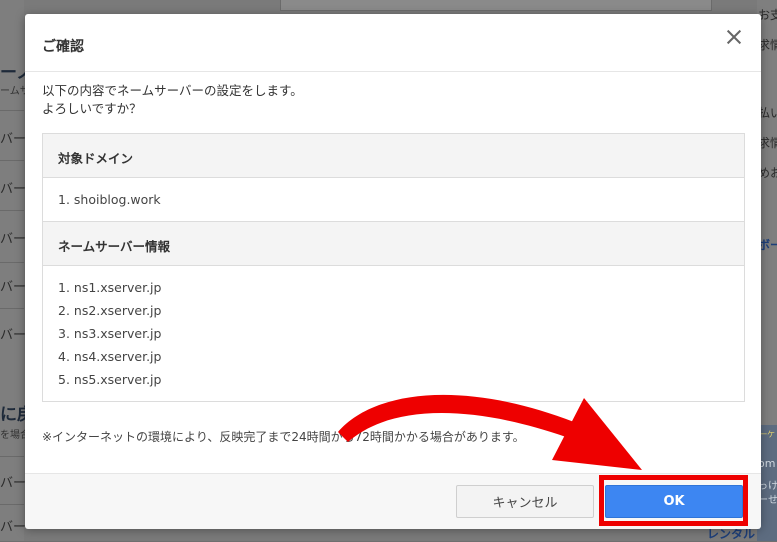  Describe the element at coordinates (393, 156) in the screenshot. I see `domain-section-header: 対象ドメイン` at that location.